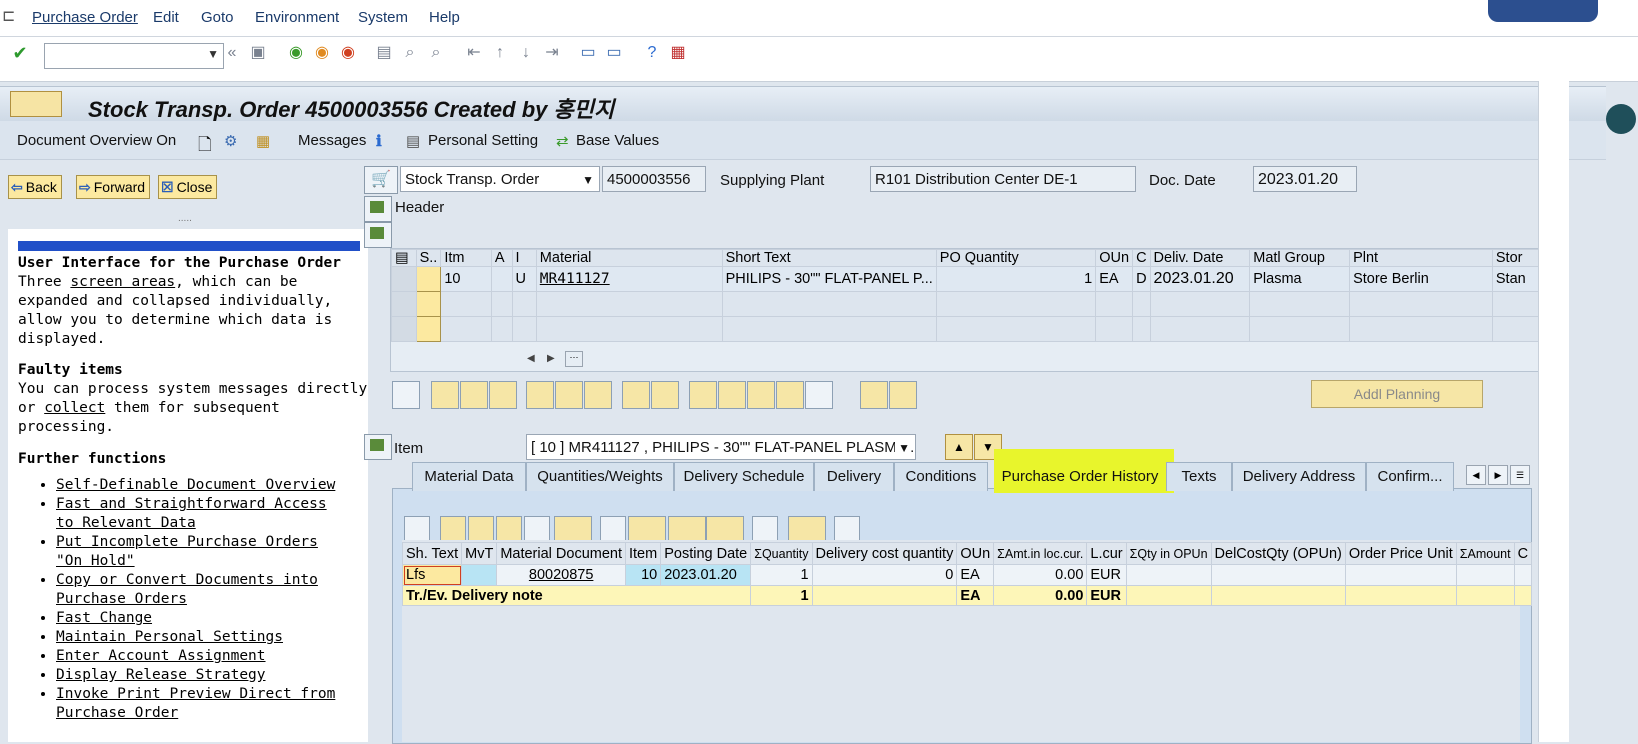 The width and height of the screenshot is (1638, 744). Describe the element at coordinates (348, 53) in the screenshot. I see `cancel-icon: ◉` at that location.